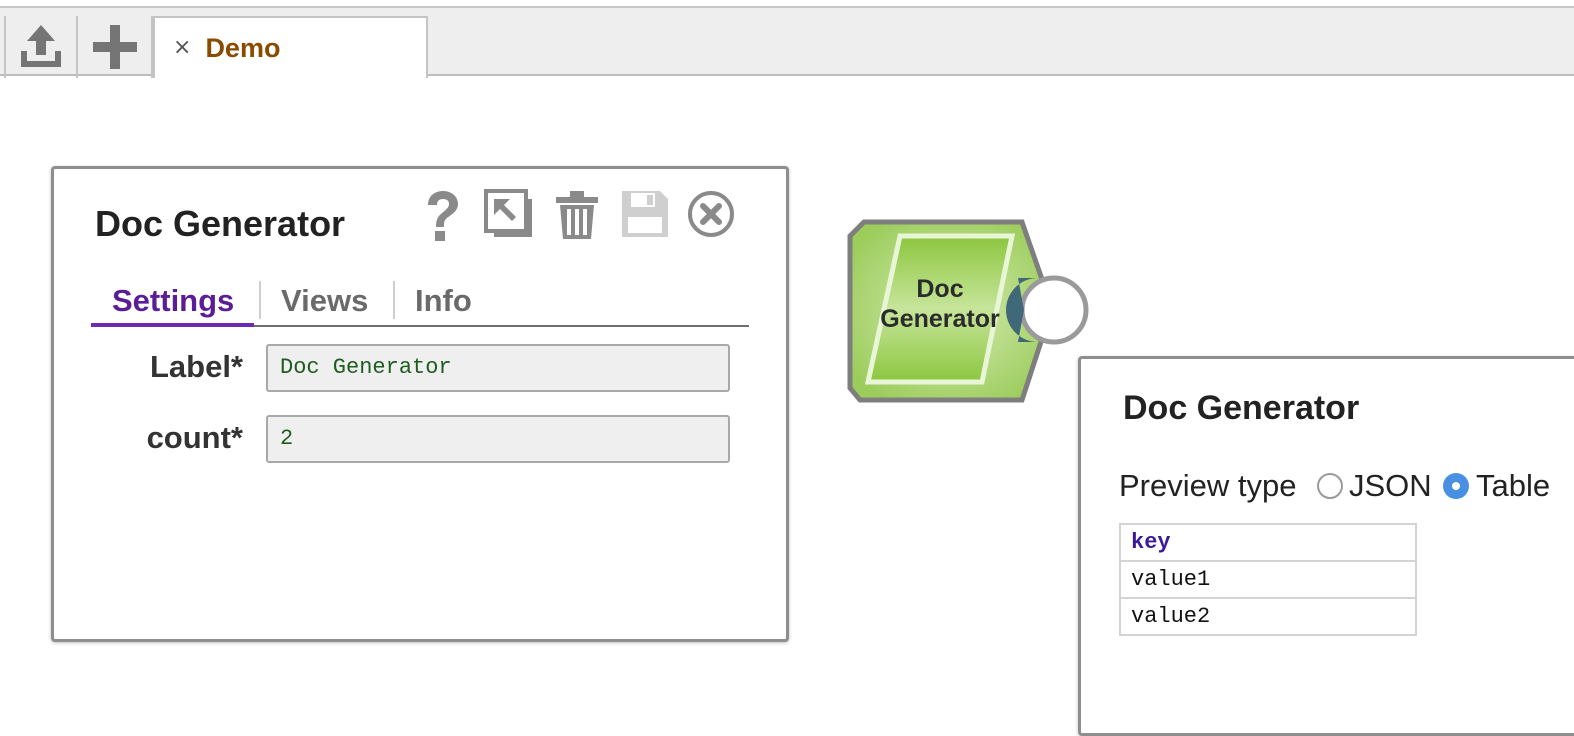 Image resolution: width=1574 pixels, height=736 pixels. I want to click on close-tab-icon: ×, so click(182, 48).